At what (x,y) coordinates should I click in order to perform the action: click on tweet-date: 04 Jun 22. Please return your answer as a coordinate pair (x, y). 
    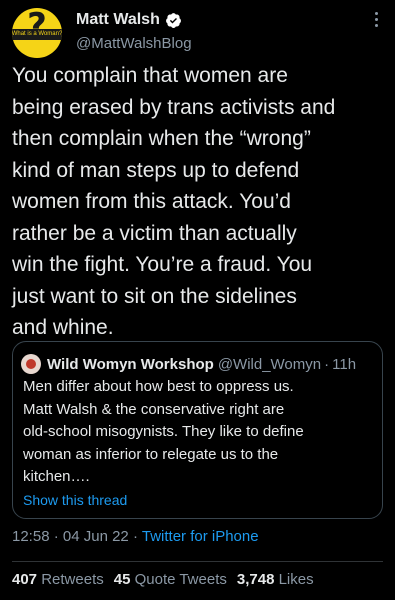
    Looking at the image, I should click on (96, 536).